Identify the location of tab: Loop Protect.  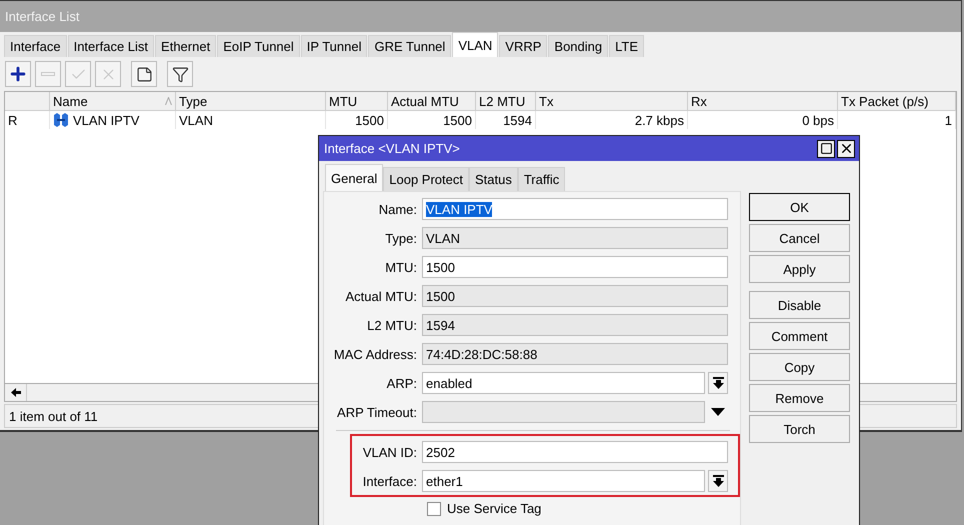
(426, 179).